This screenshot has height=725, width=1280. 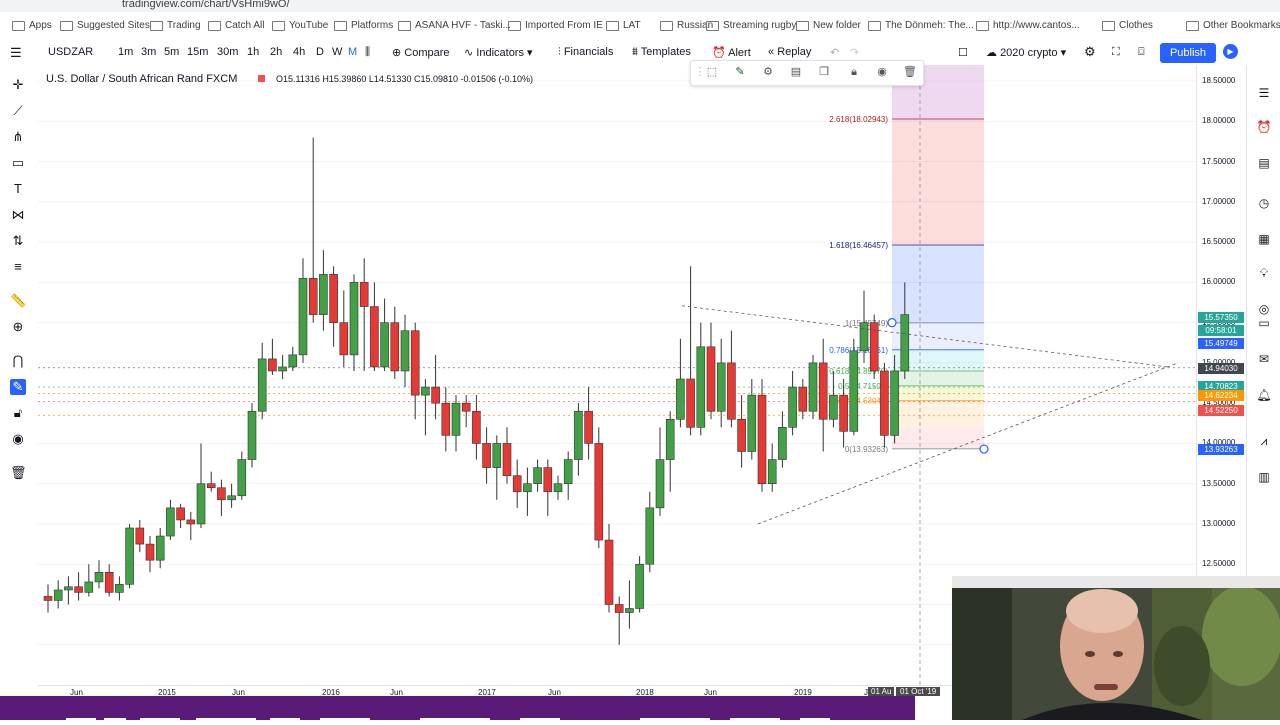 What do you see at coordinates (768, 72) in the screenshot?
I see `drawing-settings-icon: ⚙` at bounding box center [768, 72].